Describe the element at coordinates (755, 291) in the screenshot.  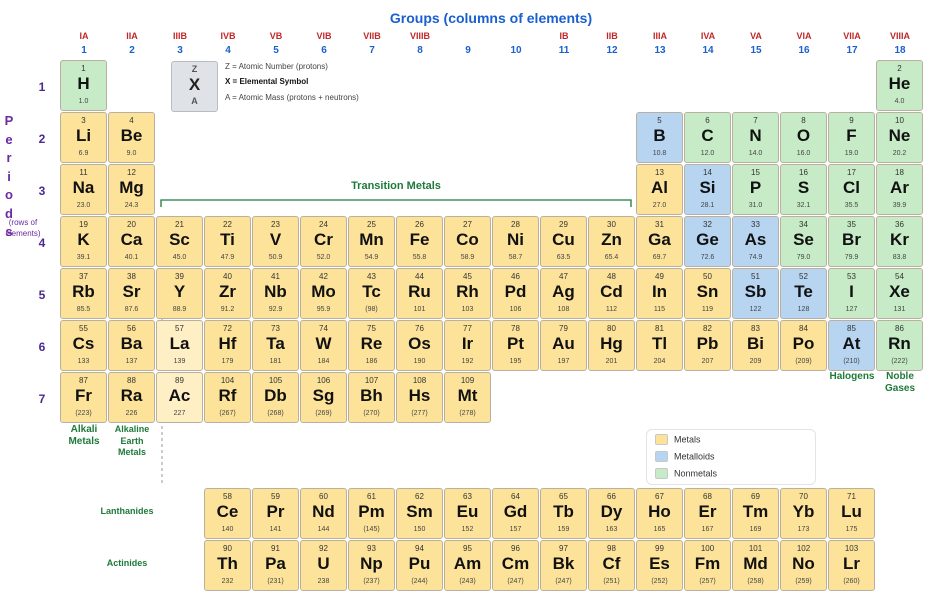
I see `element-symbol: Sb` at that location.